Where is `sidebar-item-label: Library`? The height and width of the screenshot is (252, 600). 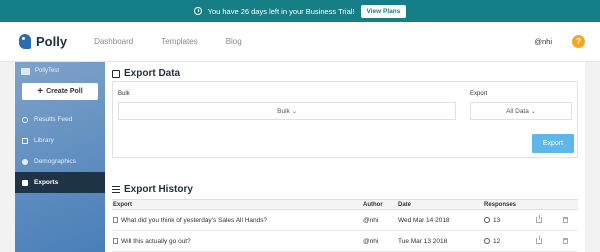 sidebar-item-label: Library is located at coordinates (44, 140).